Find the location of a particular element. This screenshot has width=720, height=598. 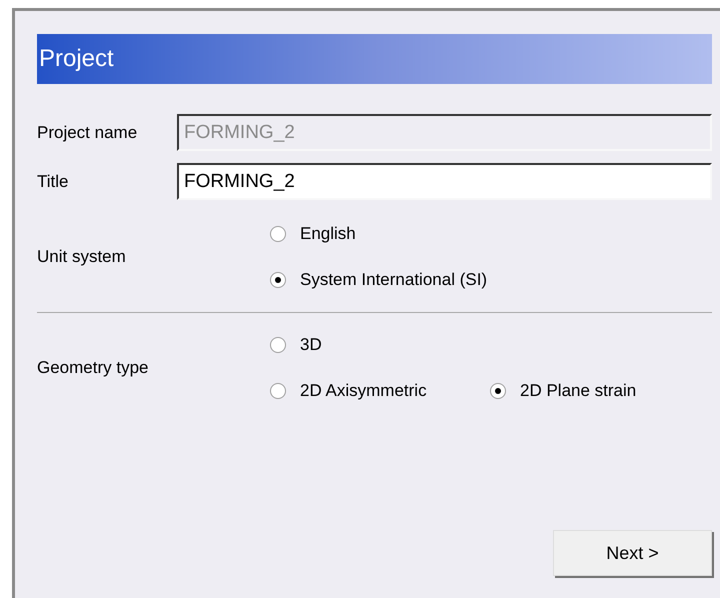

radio-option: 3D is located at coordinates (380, 345).